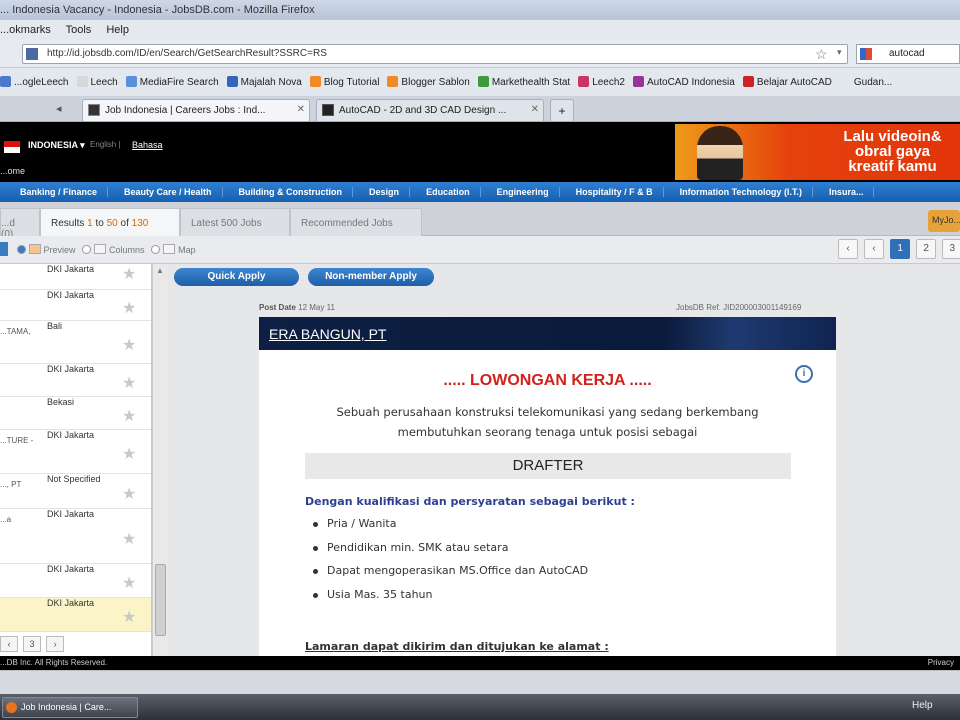 The width and height of the screenshot is (960, 720). What do you see at coordinates (160, 600) in the screenshot?
I see `scrollbar-thumb` at bounding box center [160, 600].